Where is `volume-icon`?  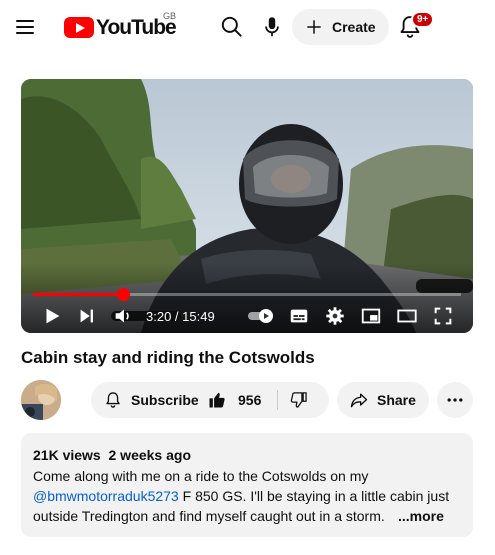 volume-icon is located at coordinates (123, 316).